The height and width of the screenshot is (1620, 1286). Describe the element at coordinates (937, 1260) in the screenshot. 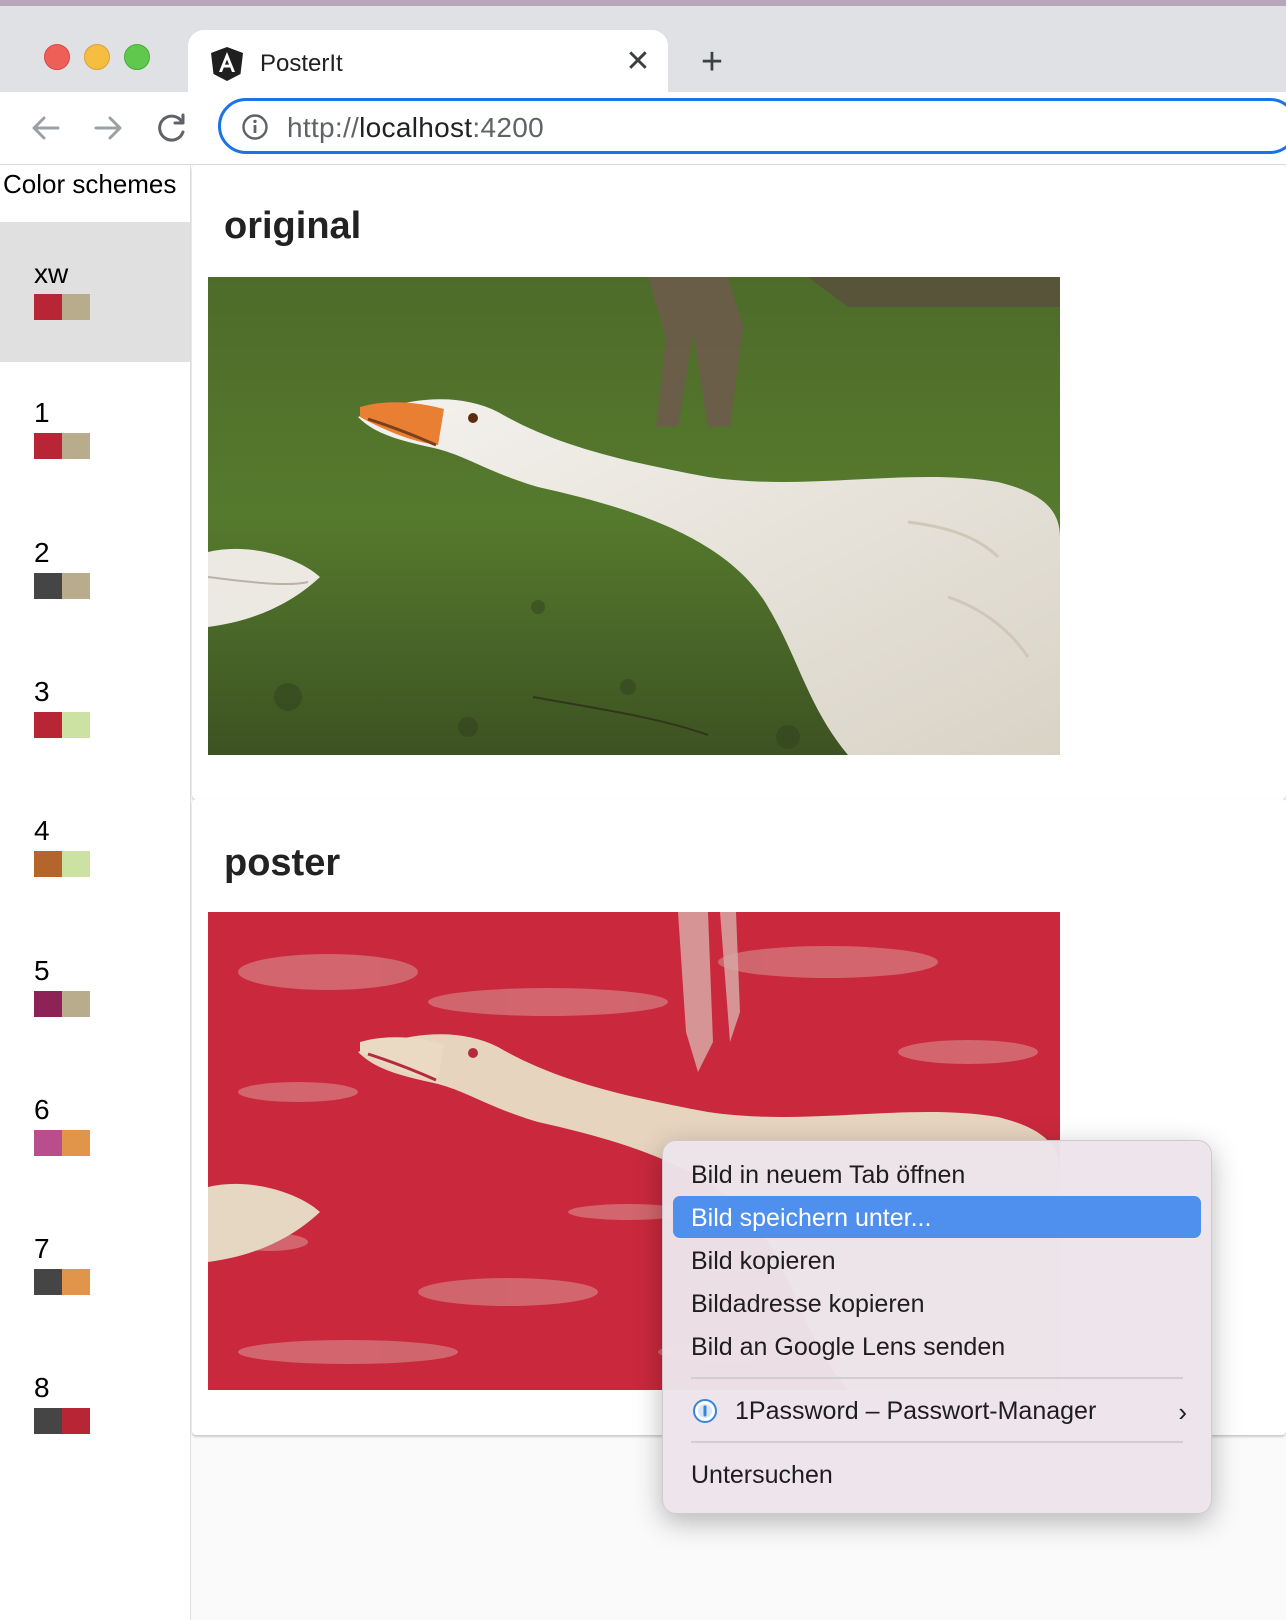

I see `menu-item-copy-image: Bild kopieren` at that location.